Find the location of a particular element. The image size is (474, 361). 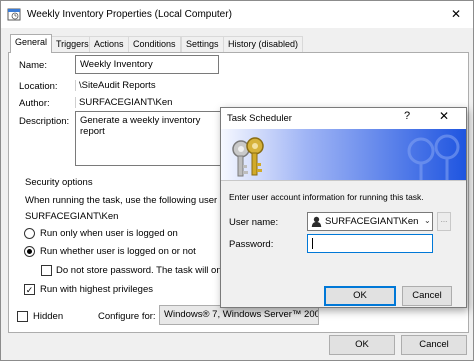

password-label: Password: is located at coordinates (251, 244).